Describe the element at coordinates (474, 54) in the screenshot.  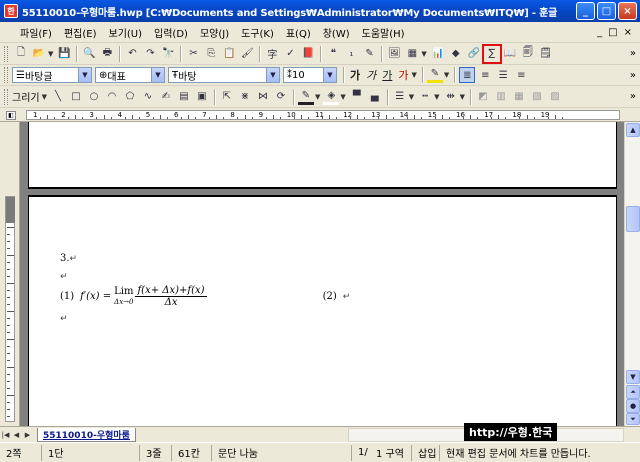
I see `hyperlink-icon: 🔗` at that location.